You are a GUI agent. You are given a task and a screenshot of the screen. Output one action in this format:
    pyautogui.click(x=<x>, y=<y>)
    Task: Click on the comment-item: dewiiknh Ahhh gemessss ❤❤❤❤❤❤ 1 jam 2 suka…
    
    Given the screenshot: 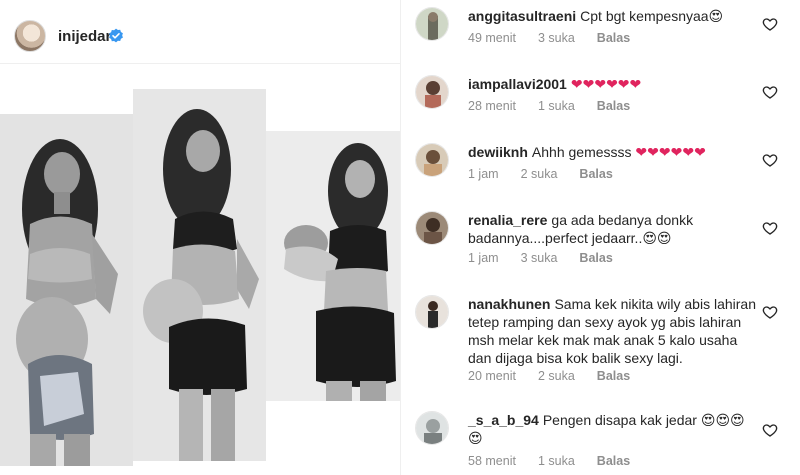 What is the action you would take?
    pyautogui.click(x=600, y=170)
    